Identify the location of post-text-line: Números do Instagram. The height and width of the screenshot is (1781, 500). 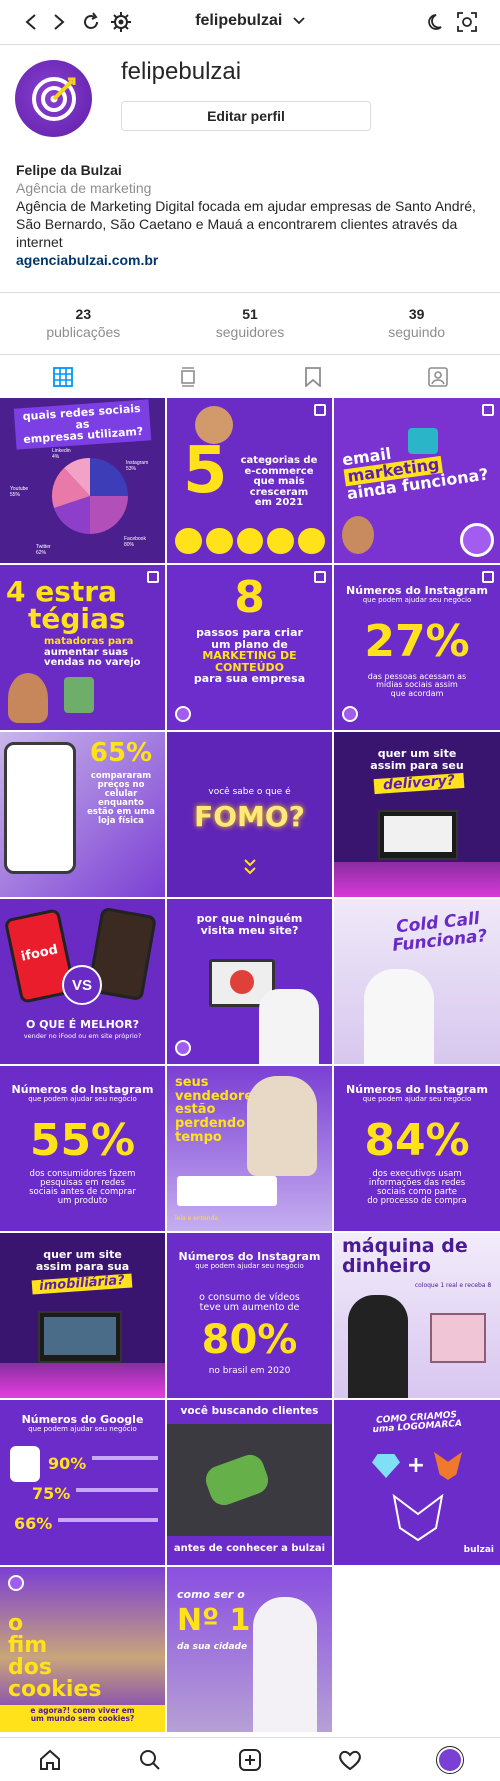
(249, 1256).